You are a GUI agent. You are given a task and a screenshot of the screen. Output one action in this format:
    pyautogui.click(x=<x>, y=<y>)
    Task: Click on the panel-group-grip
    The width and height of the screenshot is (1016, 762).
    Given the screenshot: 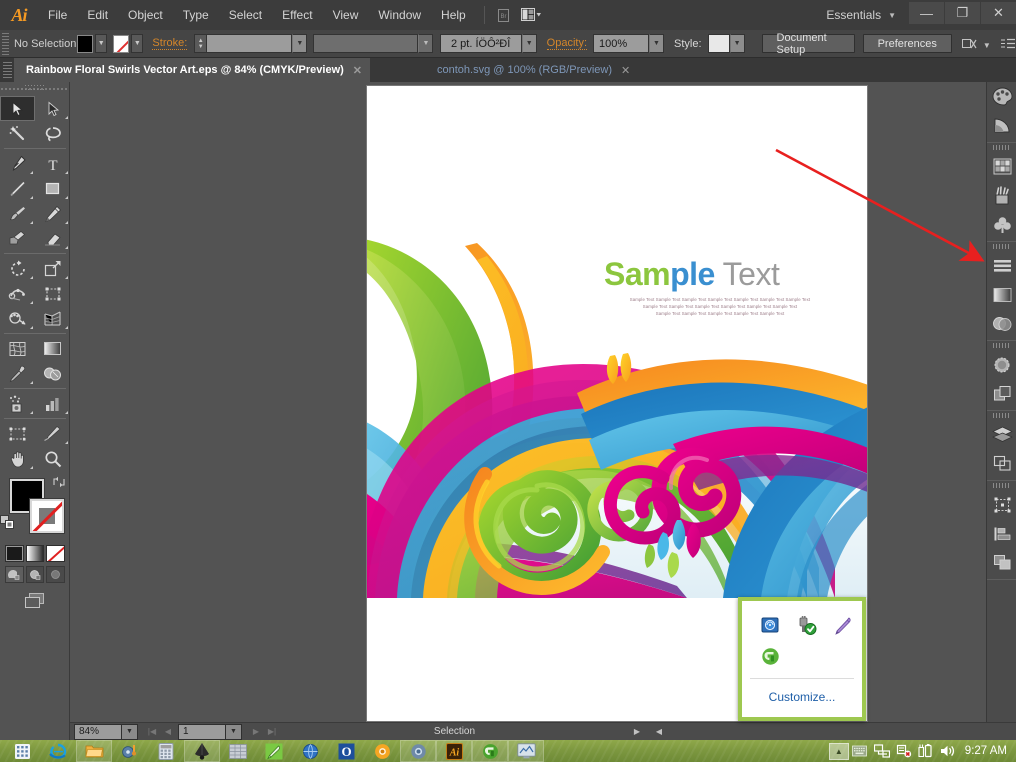 What is the action you would take?
    pyautogui.click(x=1001, y=246)
    